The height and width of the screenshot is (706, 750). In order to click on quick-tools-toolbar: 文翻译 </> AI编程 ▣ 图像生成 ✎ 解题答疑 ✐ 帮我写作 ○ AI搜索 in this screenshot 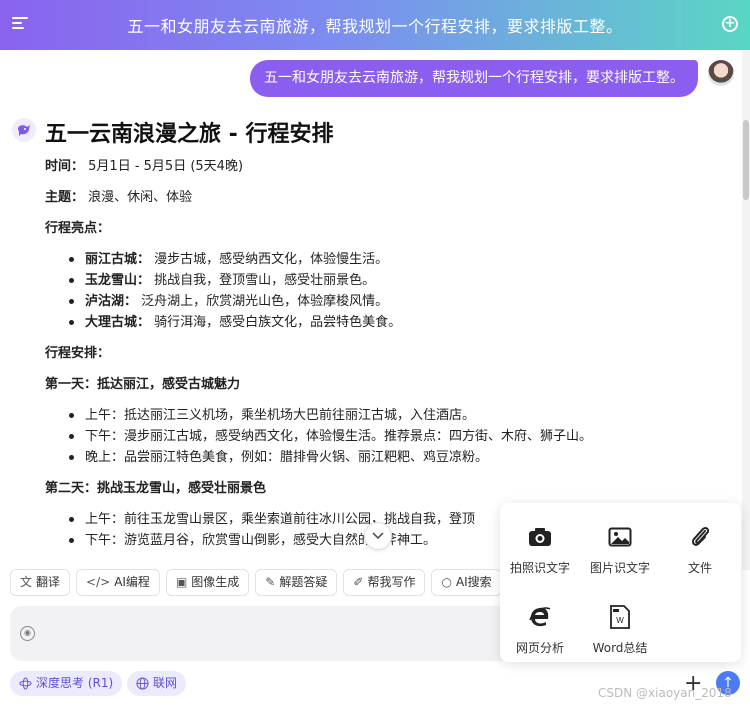, I will do `click(256, 582)`.